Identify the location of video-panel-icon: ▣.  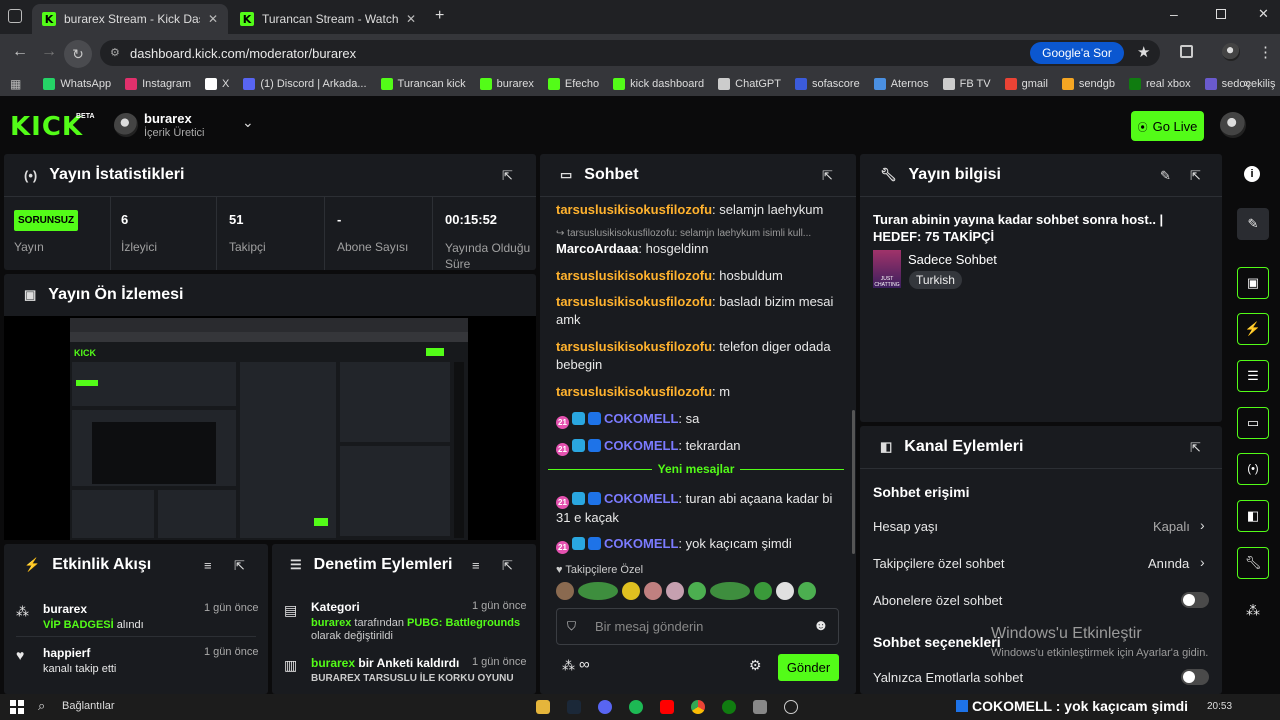
(1253, 283).